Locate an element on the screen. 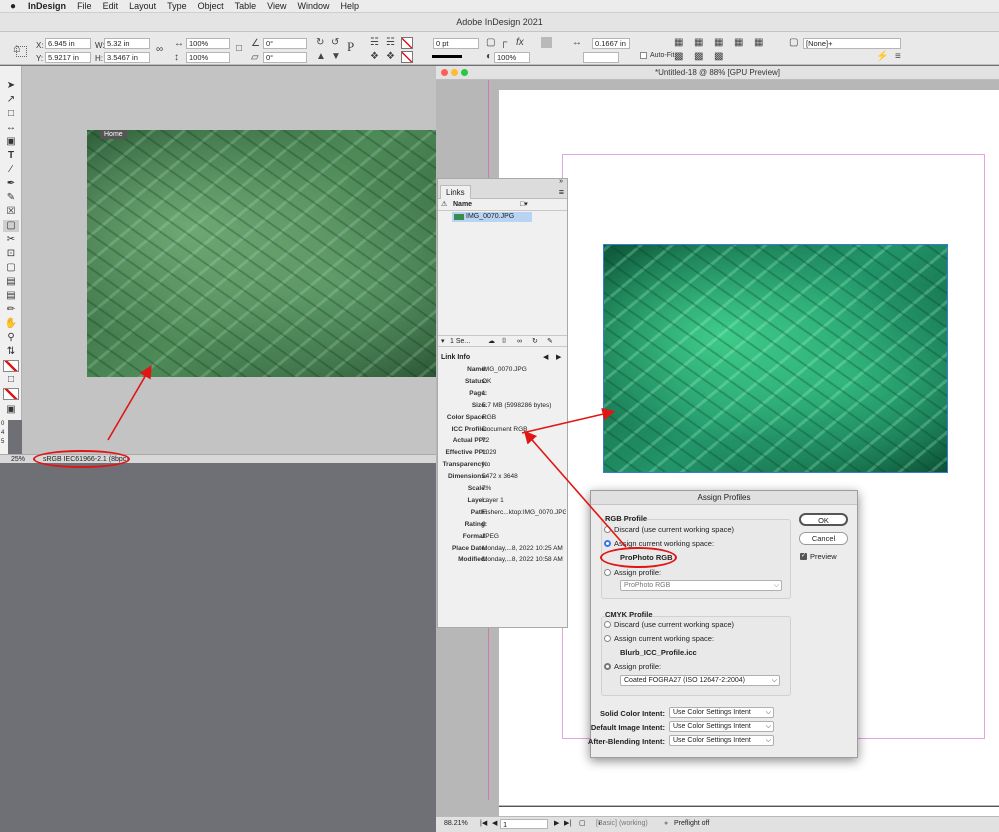 The height and width of the screenshot is (832, 999). annotation-arrow-left is located at coordinates (129, 403).